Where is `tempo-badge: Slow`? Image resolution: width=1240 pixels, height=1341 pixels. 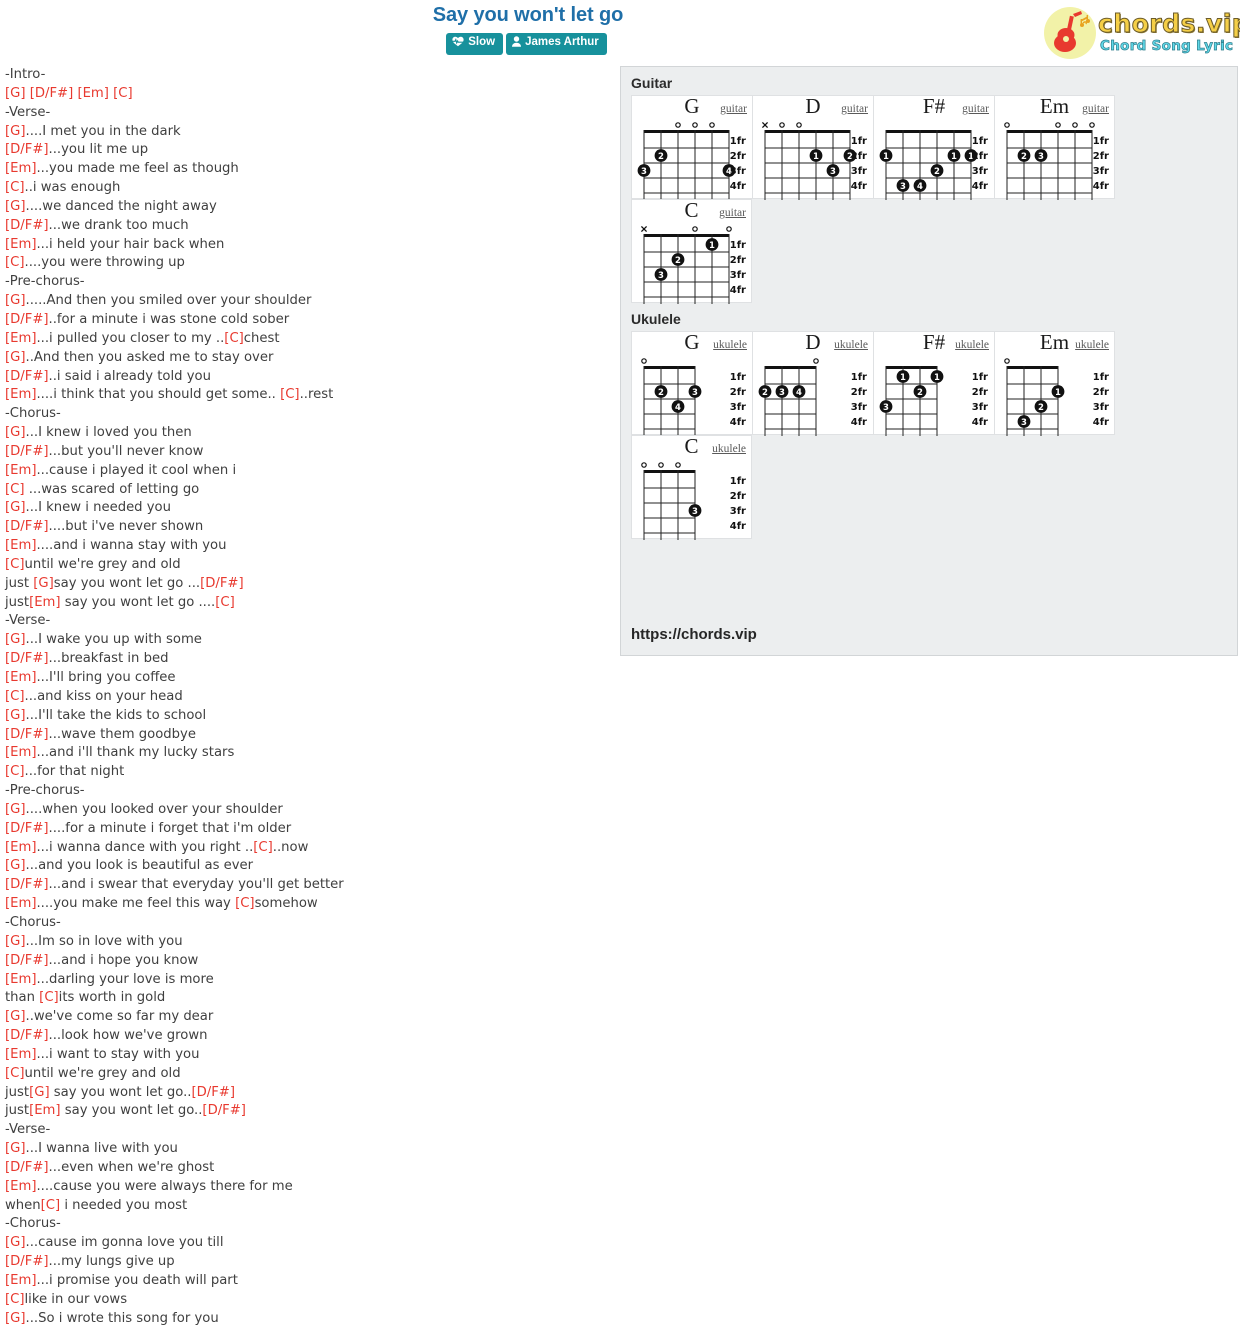 tempo-badge: Slow is located at coordinates (475, 44).